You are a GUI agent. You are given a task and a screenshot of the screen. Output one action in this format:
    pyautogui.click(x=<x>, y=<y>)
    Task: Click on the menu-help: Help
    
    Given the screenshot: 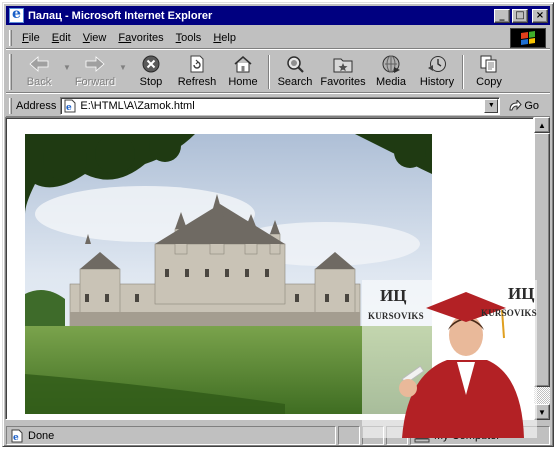 What is the action you would take?
    pyautogui.click(x=224, y=38)
    